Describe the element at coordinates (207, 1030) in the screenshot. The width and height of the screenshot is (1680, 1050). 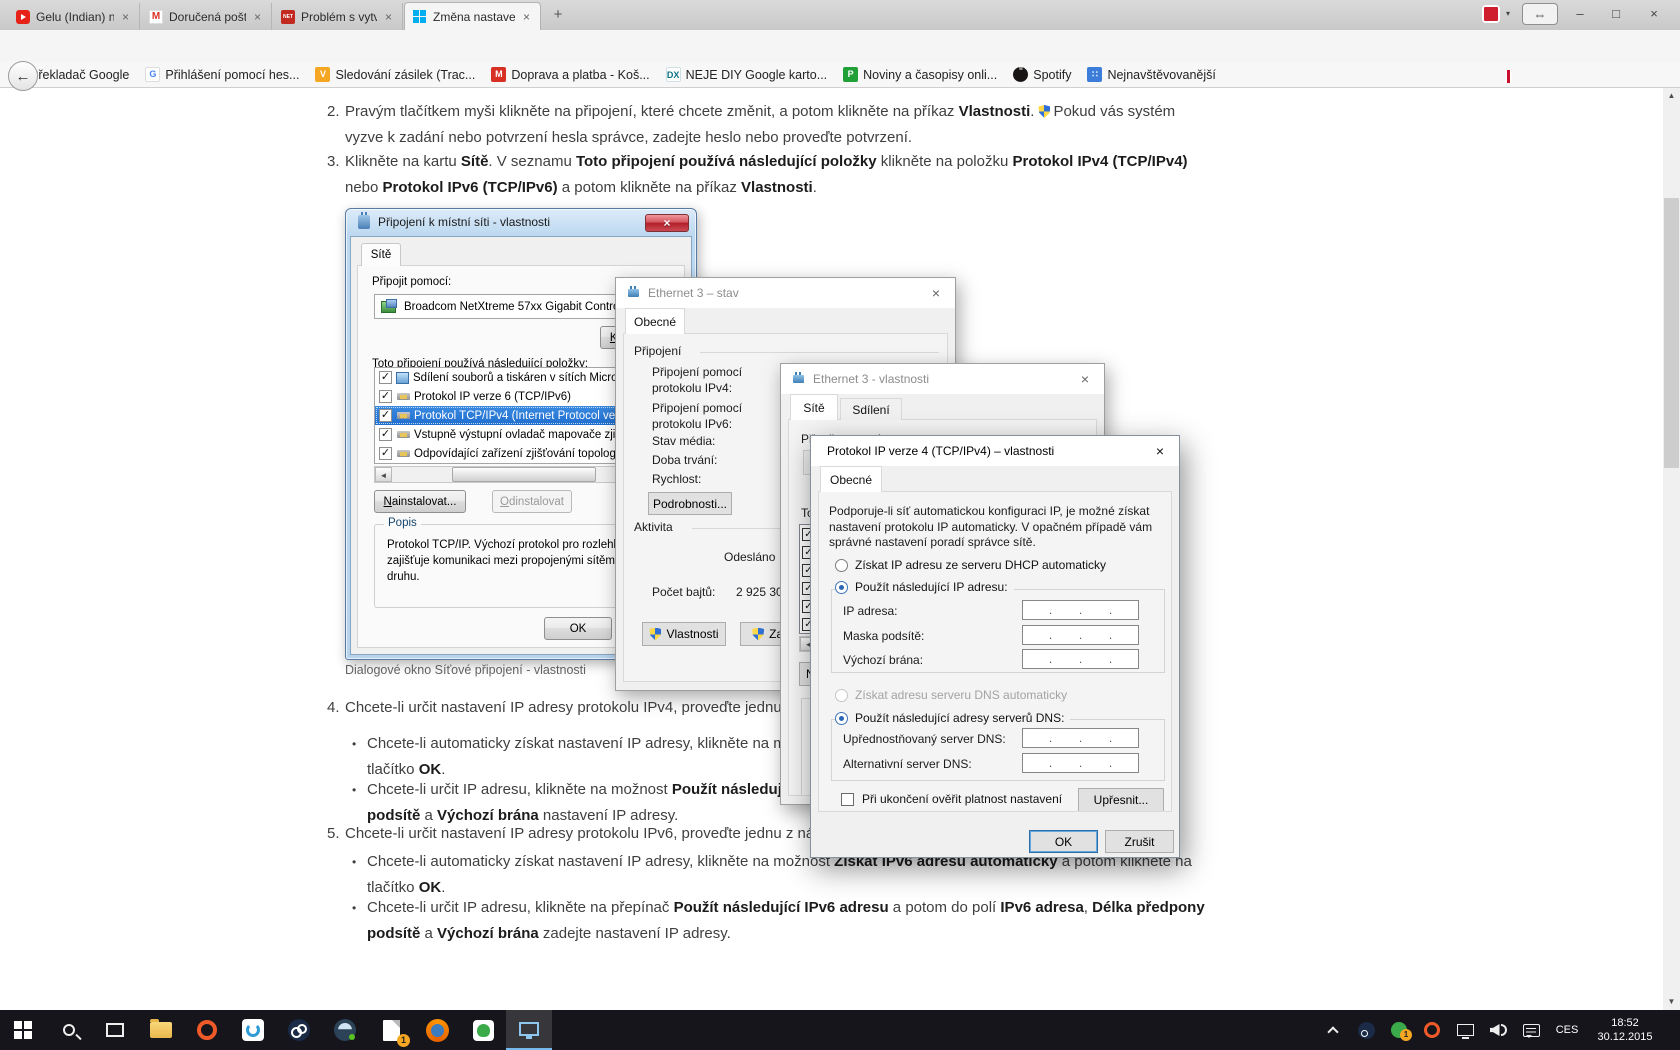
I see `origin-button` at that location.